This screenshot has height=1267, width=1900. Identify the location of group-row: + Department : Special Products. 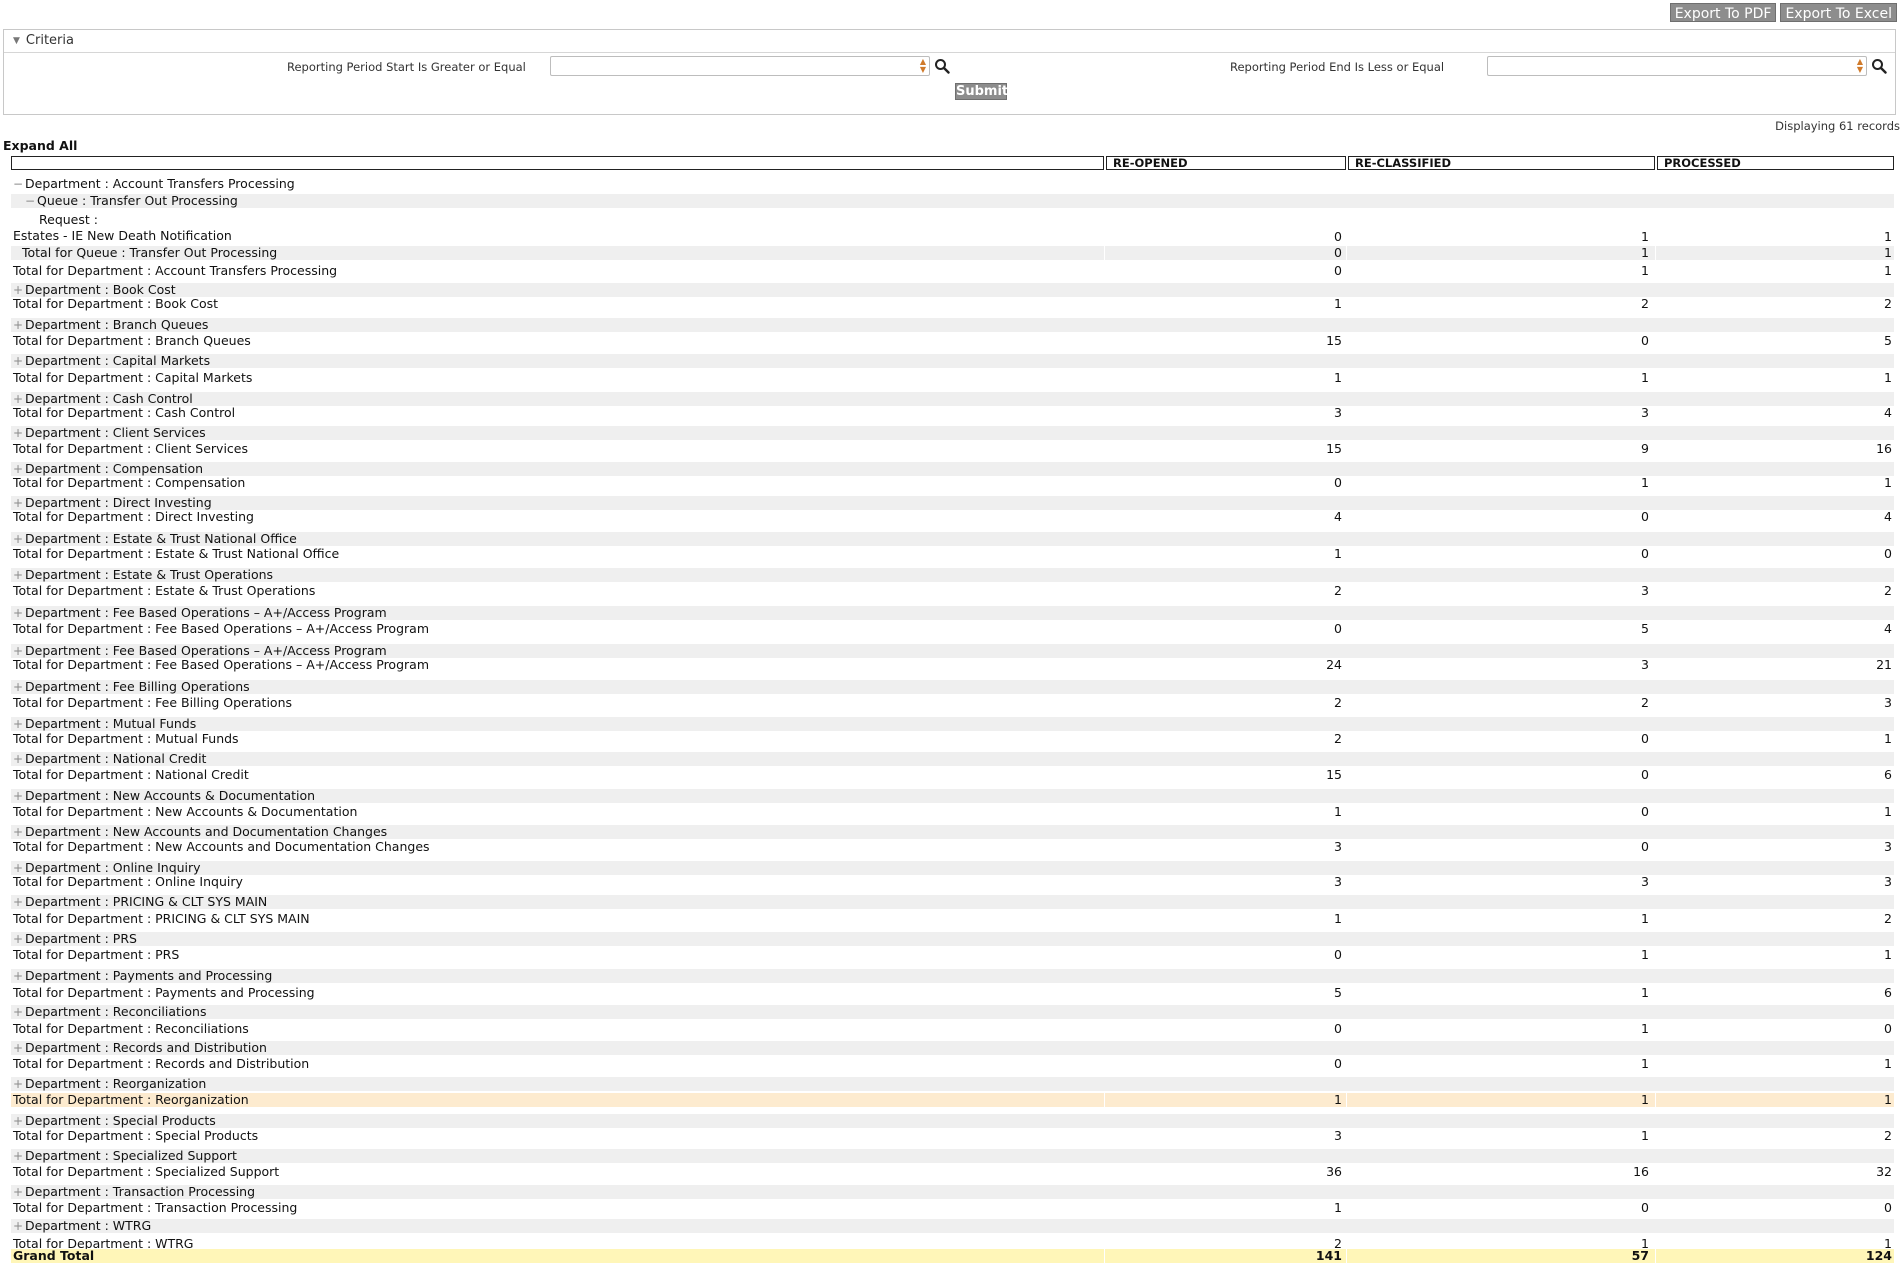
(952, 1121).